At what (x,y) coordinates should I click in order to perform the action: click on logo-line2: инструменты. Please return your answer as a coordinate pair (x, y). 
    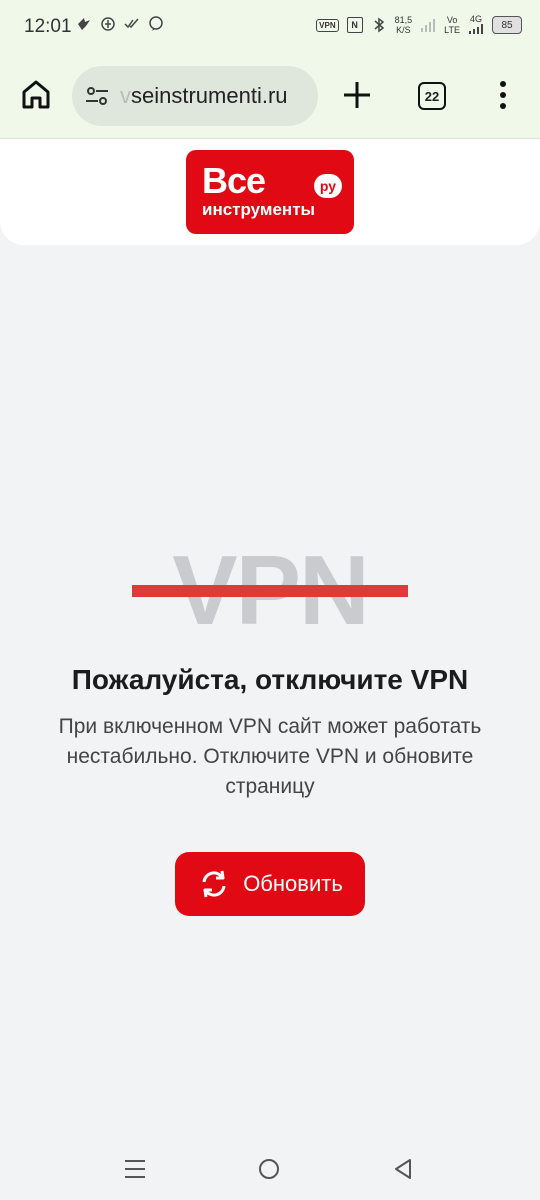
    Looking at the image, I should click on (259, 209).